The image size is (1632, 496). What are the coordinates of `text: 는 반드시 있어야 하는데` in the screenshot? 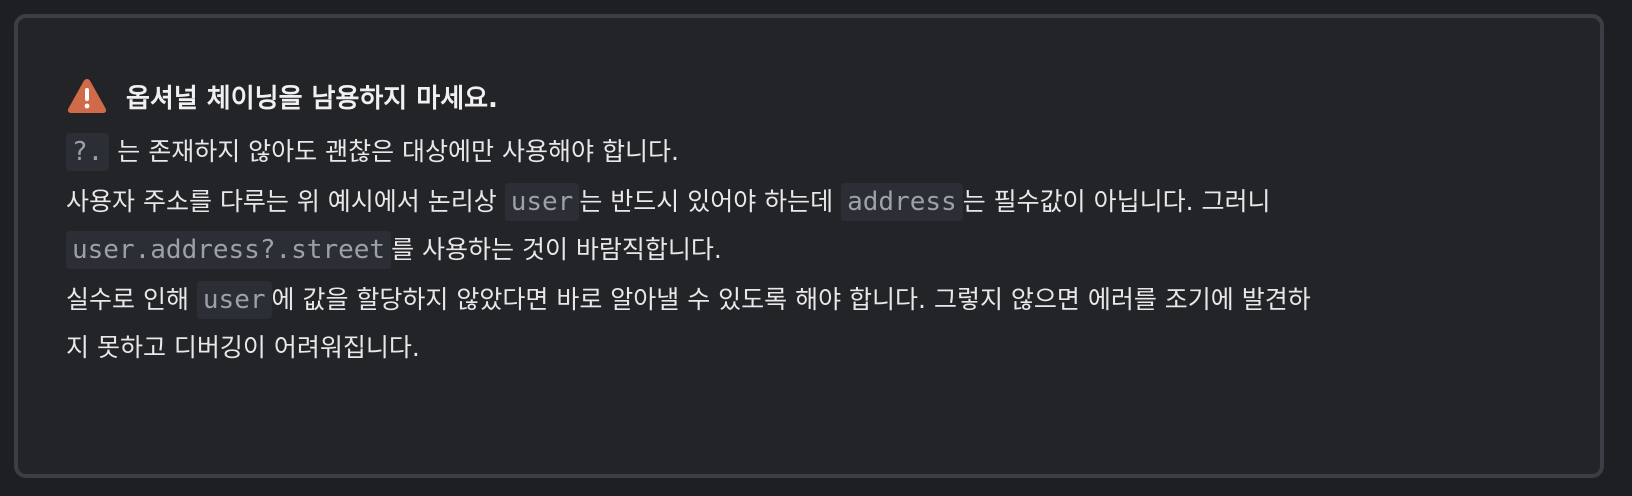 It's located at (710, 201).